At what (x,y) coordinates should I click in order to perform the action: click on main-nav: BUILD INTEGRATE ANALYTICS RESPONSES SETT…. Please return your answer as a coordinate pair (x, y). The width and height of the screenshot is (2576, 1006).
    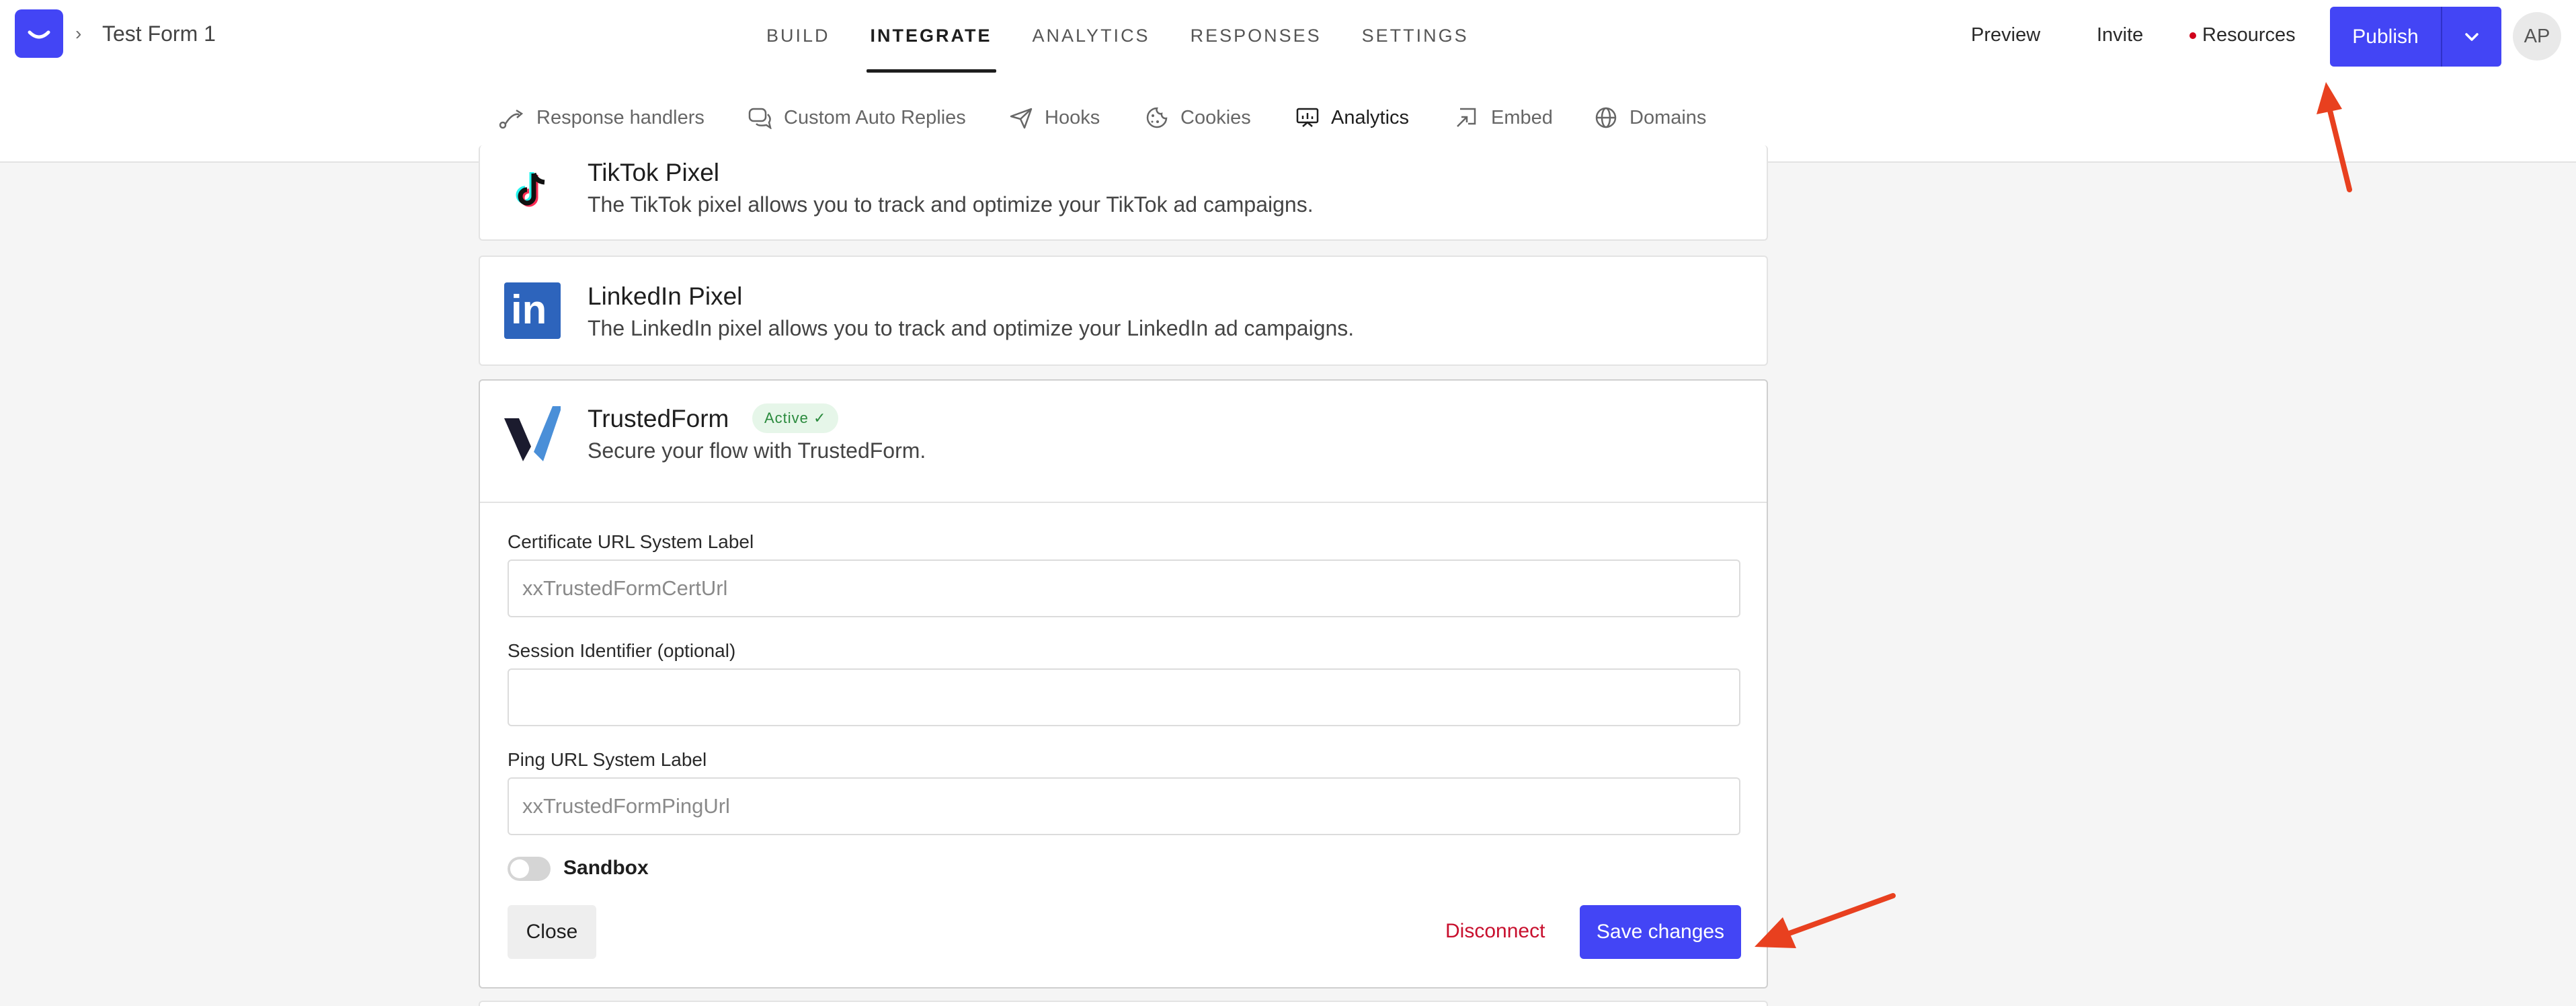
    Looking at the image, I should click on (1117, 36).